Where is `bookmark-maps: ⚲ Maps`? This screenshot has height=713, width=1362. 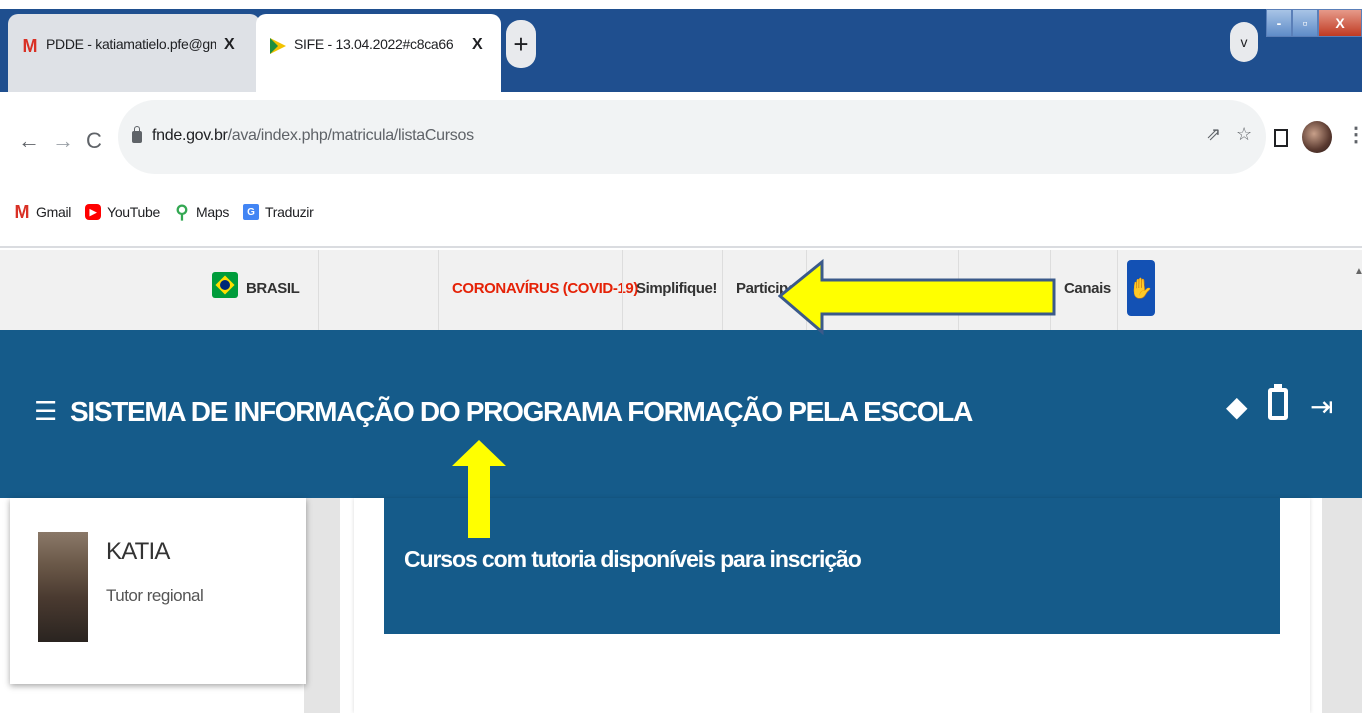 bookmark-maps: ⚲ Maps is located at coordinates (202, 211).